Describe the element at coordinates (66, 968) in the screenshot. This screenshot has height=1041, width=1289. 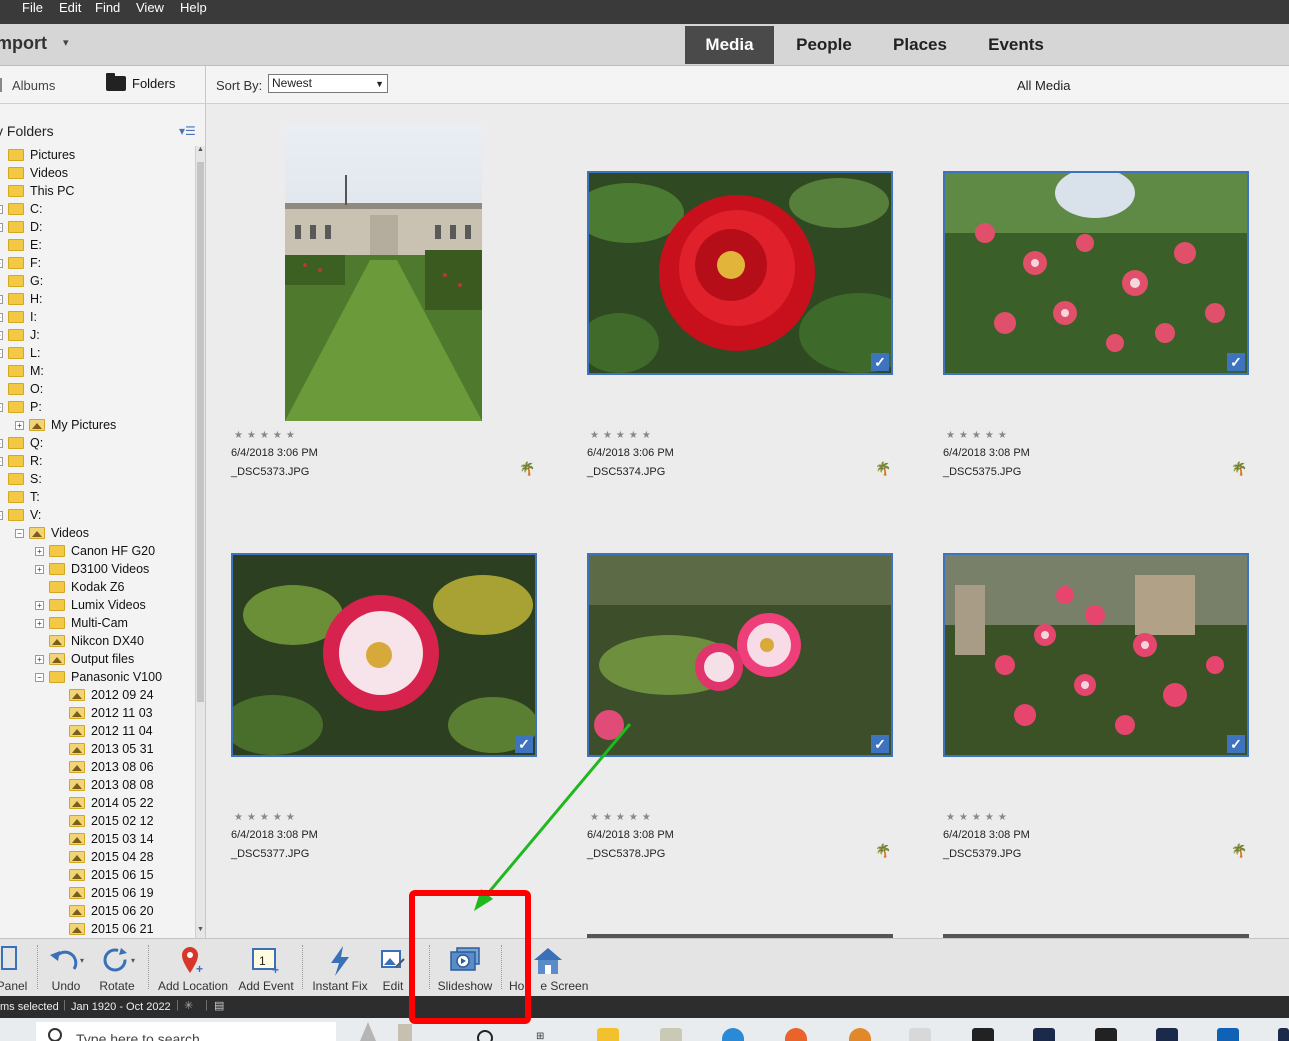
I see `undo-button: ▾ Undo` at that location.